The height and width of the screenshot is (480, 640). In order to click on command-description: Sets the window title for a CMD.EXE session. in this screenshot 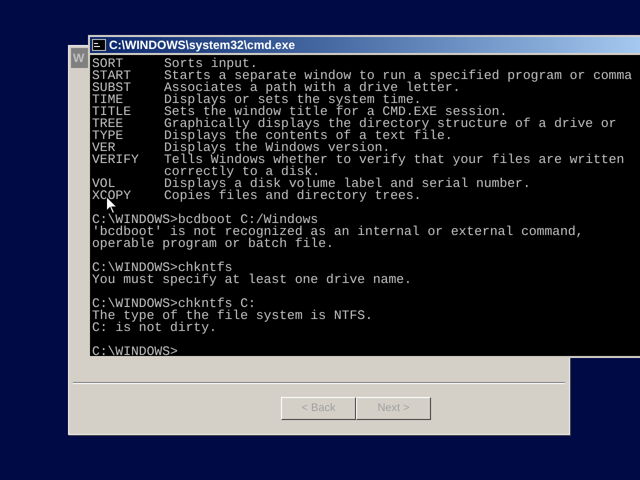, I will do `click(336, 112)`.